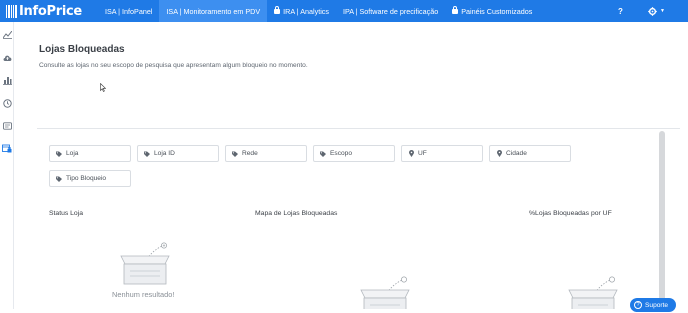 The image size is (688, 313). What do you see at coordinates (103, 87) in the screenshot?
I see `mouse-cursor-icon` at bounding box center [103, 87].